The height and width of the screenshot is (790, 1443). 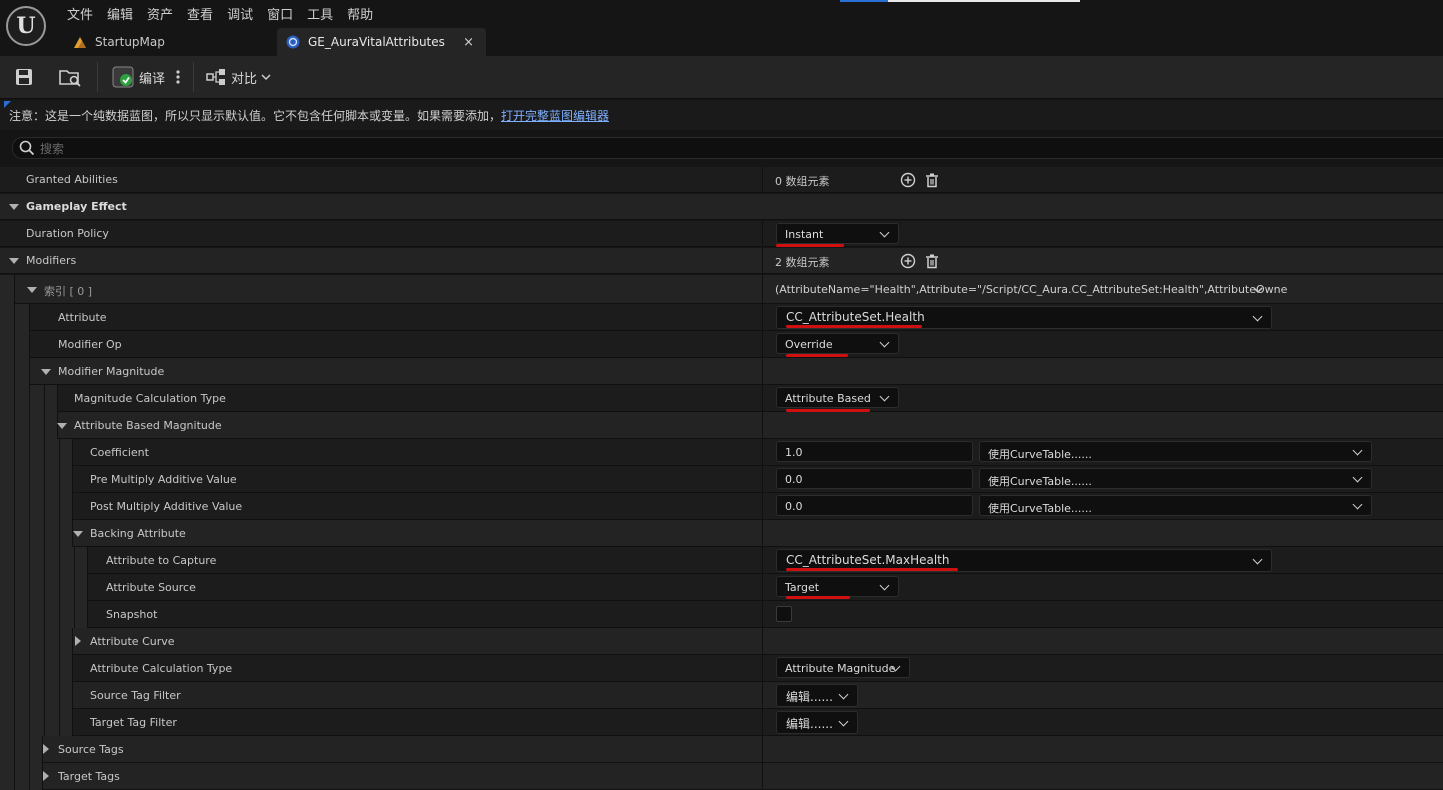 I want to click on save-icon, so click(x=24, y=77).